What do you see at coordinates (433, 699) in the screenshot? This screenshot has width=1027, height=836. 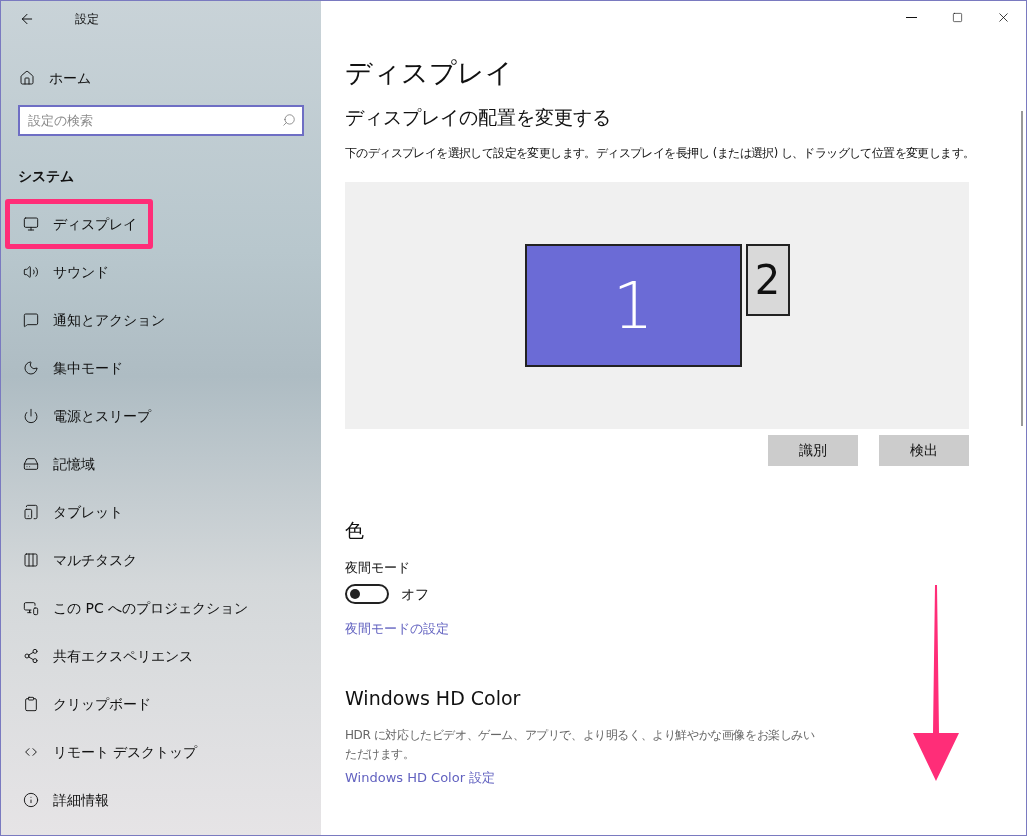 I see `section-heading: Windows HD Color` at bounding box center [433, 699].